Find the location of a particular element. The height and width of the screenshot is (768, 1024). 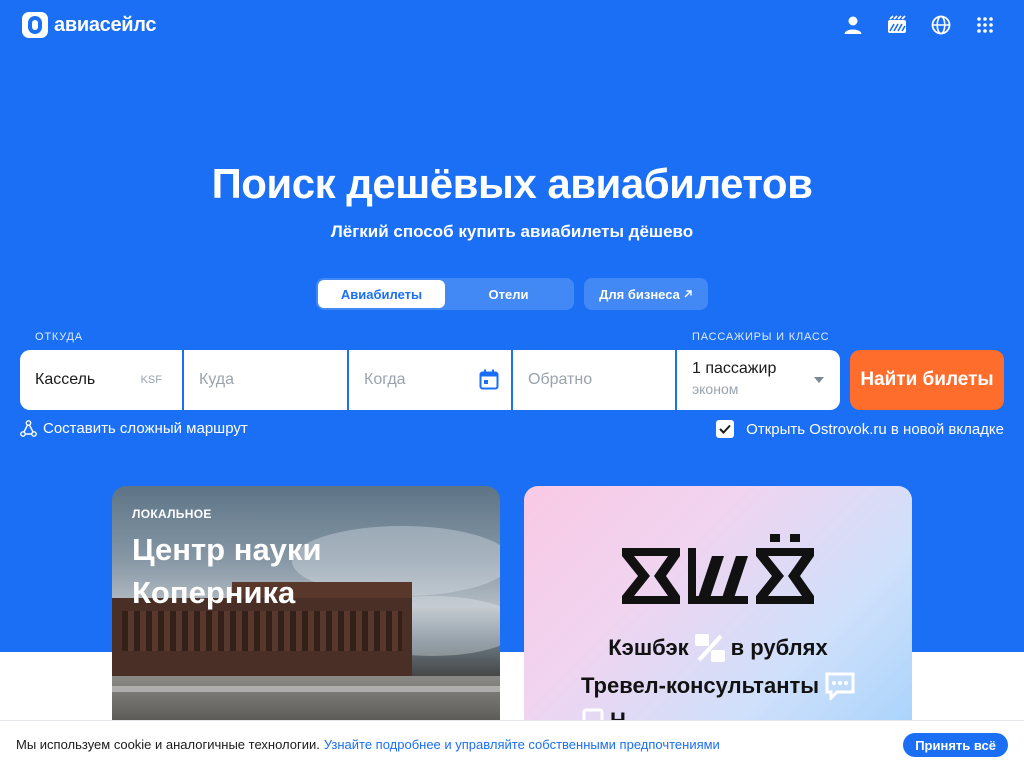

search-type-tabs: Авиабилеты Отели is located at coordinates (445, 294).